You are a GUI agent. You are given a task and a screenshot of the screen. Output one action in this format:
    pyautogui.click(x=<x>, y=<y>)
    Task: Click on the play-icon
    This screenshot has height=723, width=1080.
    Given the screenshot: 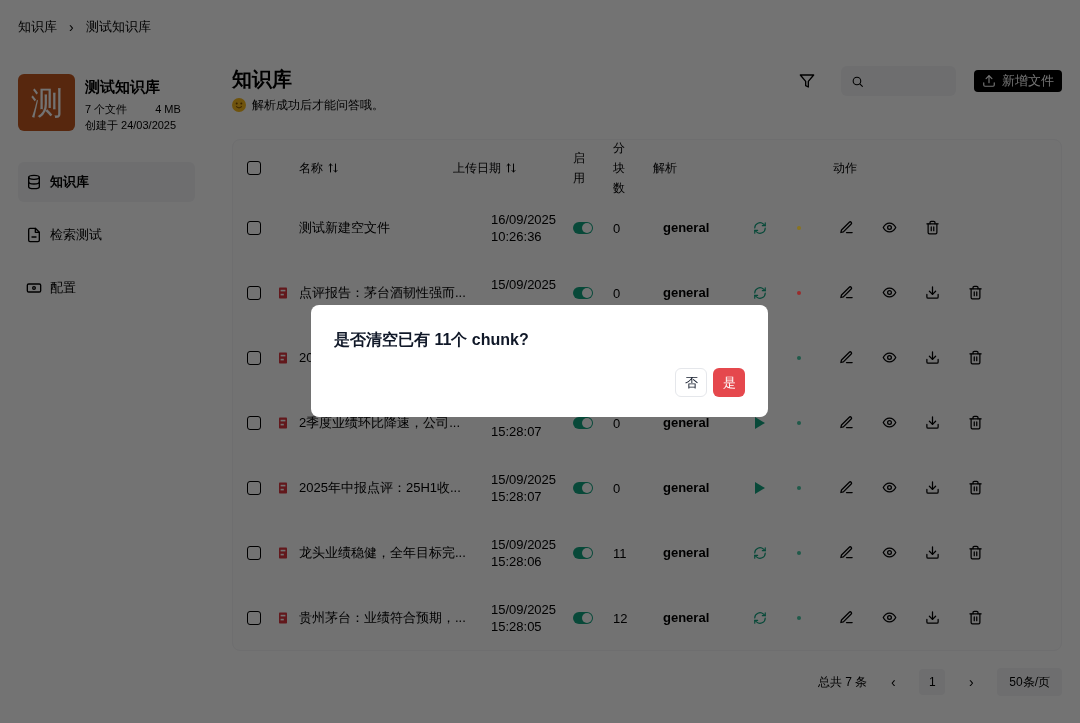 What is the action you would take?
    pyautogui.click(x=760, y=422)
    